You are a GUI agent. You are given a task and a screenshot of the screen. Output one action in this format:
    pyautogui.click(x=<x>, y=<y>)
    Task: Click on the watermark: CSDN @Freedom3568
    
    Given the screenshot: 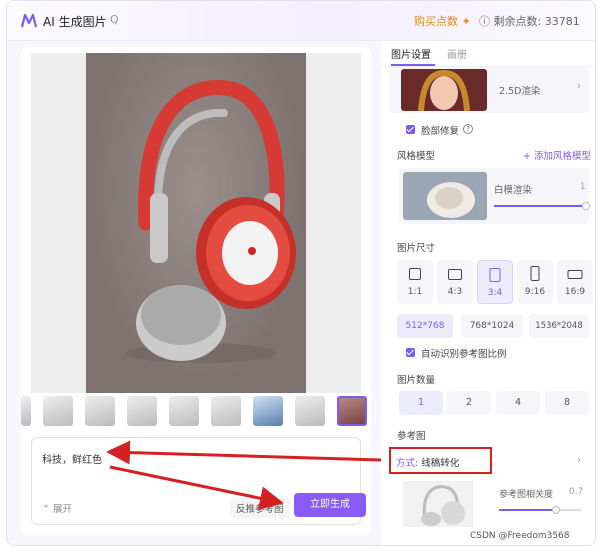 What is the action you would take?
    pyautogui.click(x=520, y=536)
    